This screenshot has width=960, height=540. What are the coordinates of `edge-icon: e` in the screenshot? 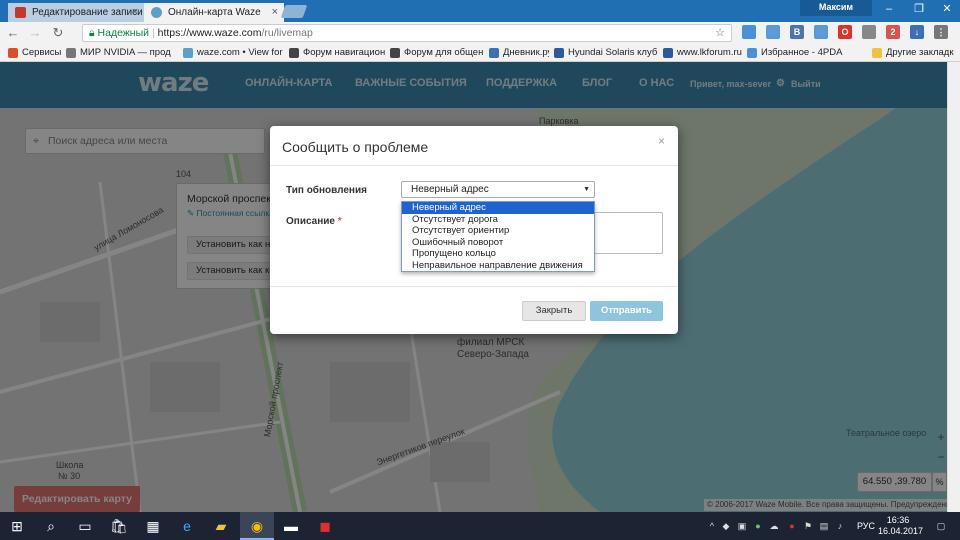 It's located at (187, 526).